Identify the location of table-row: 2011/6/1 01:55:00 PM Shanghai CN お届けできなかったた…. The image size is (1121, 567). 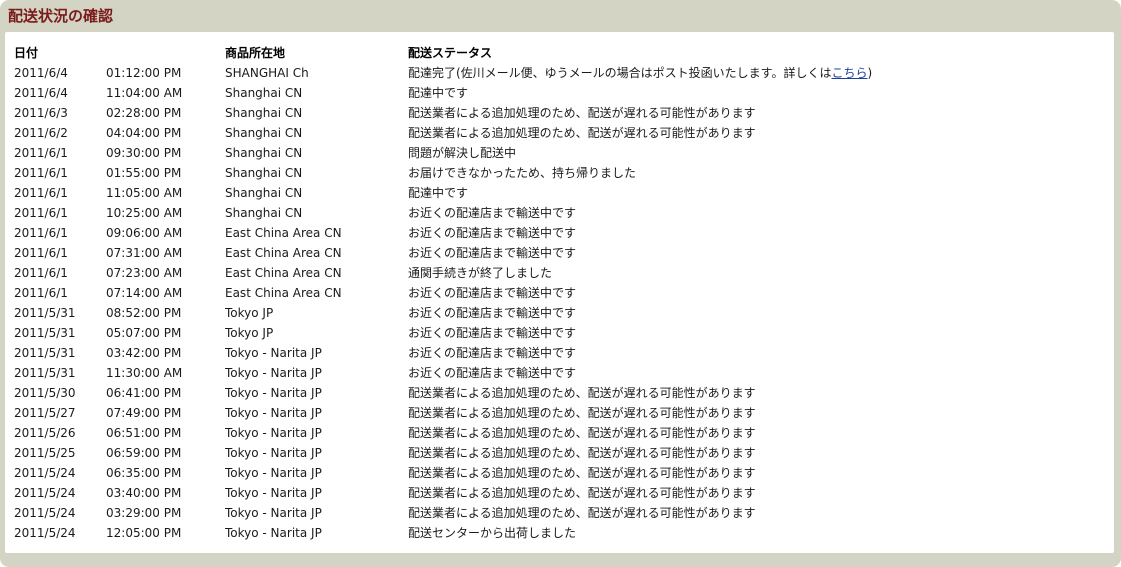
(563, 173).